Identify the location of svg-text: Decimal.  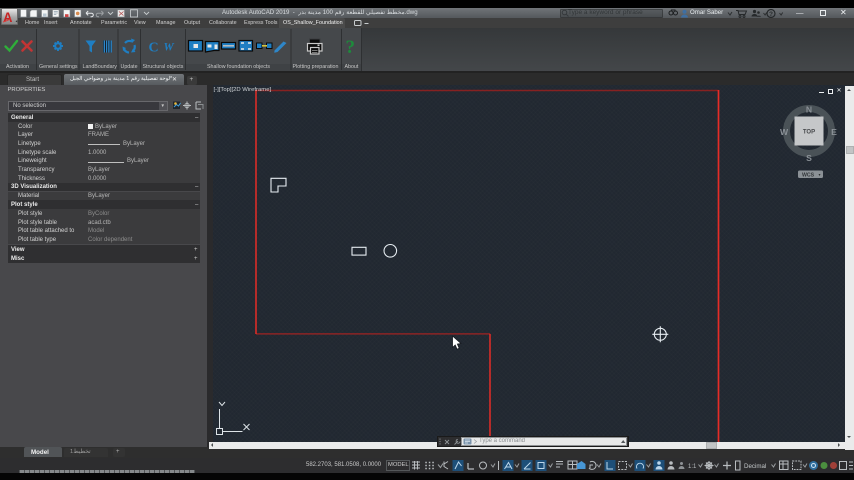
(755, 466).